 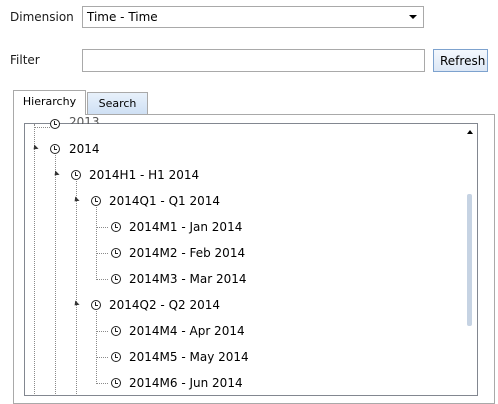 I want to click on refresh-button: Refresh, so click(x=460, y=60).